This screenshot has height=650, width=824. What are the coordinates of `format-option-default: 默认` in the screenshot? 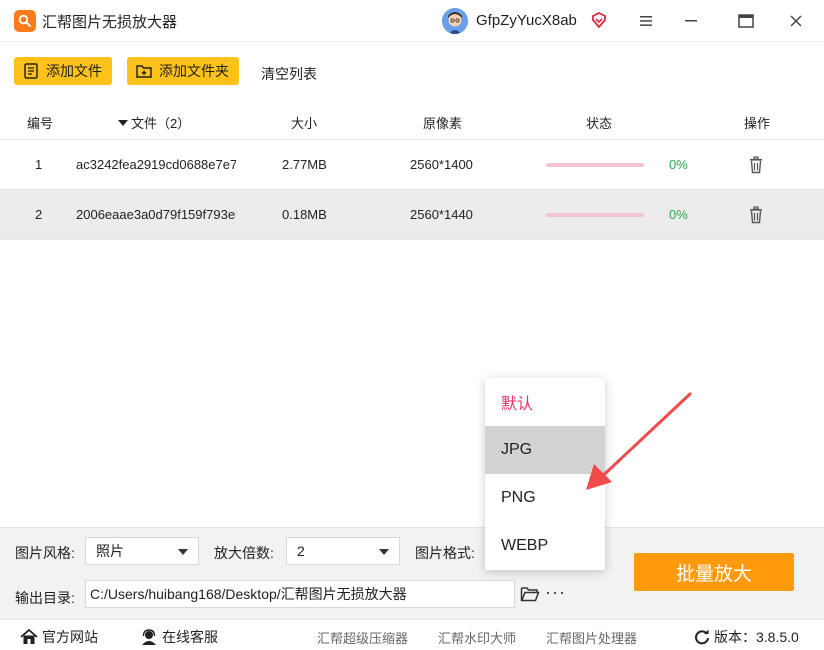 It's located at (545, 402).